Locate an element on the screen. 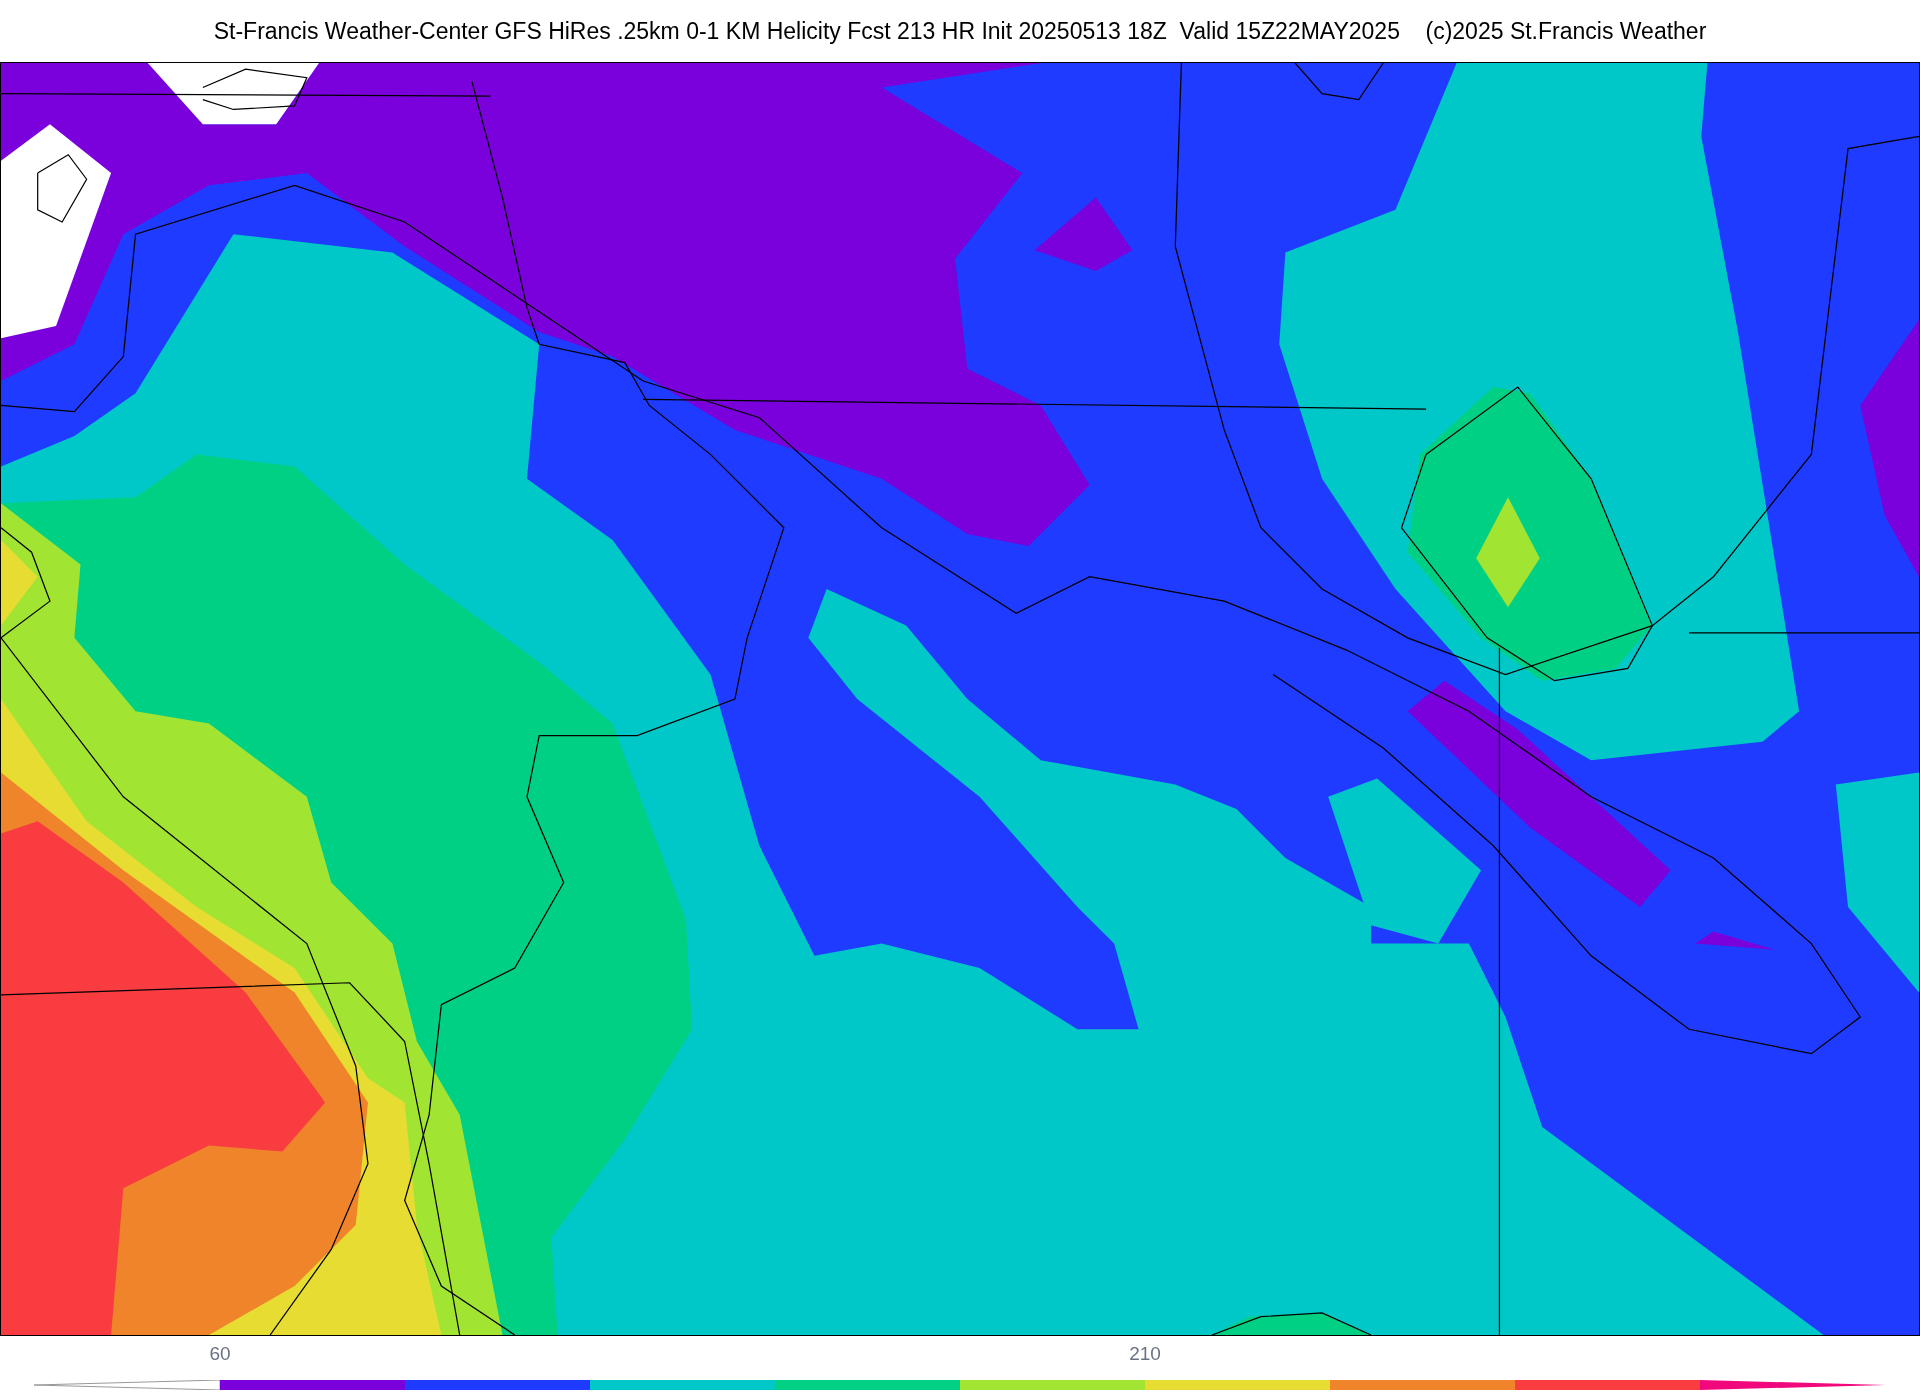 Image resolution: width=1920 pixels, height=1400 pixels. colorbar-low-end-icon is located at coordinates (127, 1385).